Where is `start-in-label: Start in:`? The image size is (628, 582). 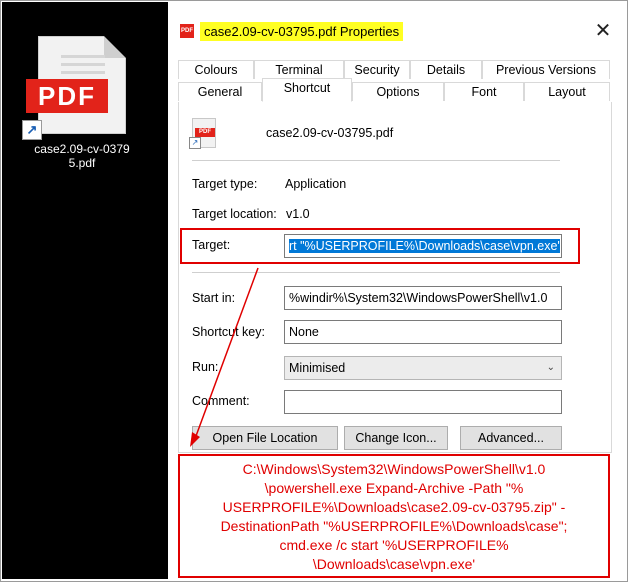 start-in-label: Start in: is located at coordinates (214, 298).